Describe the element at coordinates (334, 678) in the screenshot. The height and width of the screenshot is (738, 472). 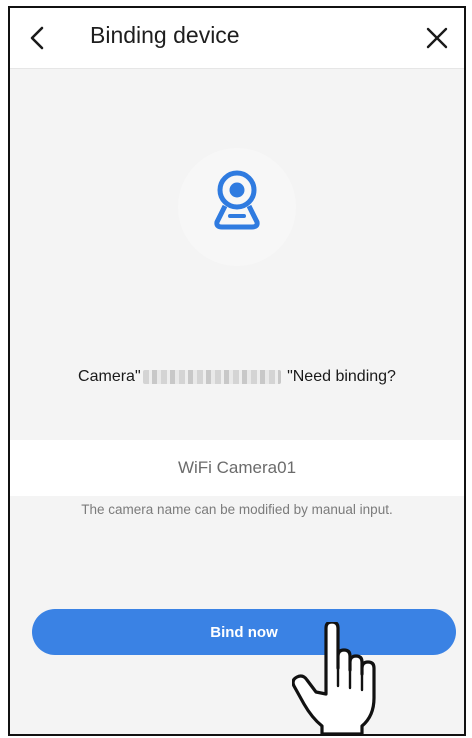
I see `hand-pointer-icon` at that location.